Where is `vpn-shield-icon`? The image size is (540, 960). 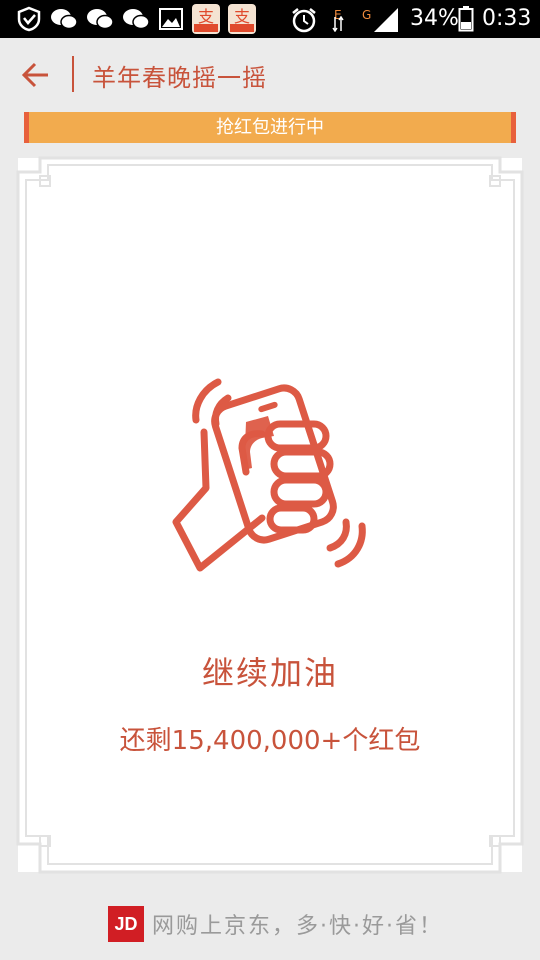 vpn-shield-icon is located at coordinates (29, 19).